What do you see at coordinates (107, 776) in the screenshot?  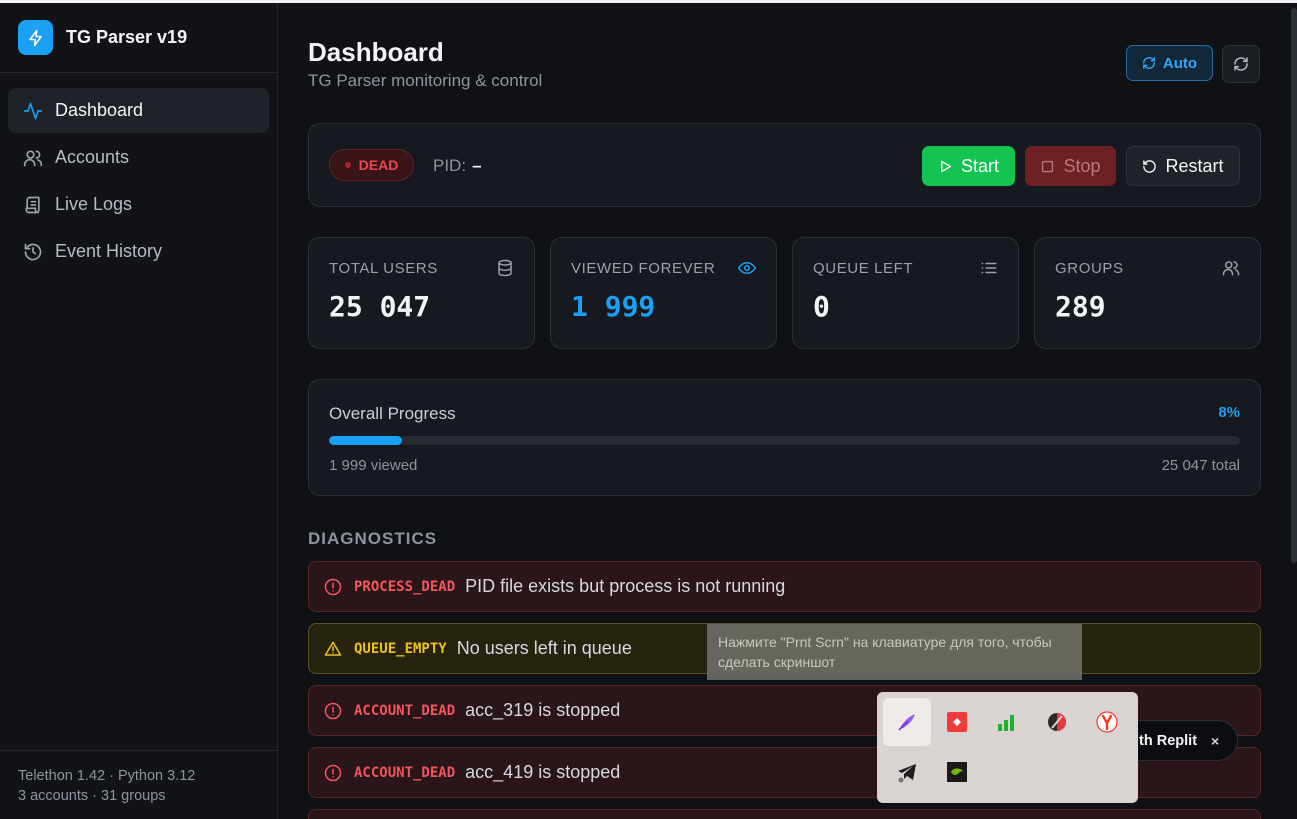 I see `version-info: Telethon 1.42 · Python 3.12` at bounding box center [107, 776].